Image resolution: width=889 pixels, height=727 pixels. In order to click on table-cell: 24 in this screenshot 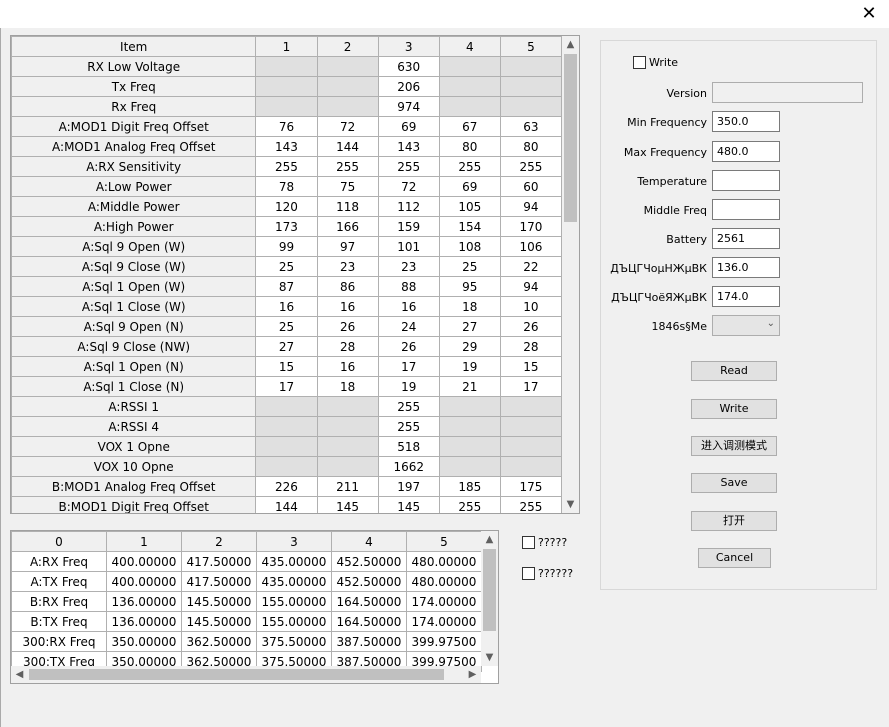, I will do `click(408, 326)`.